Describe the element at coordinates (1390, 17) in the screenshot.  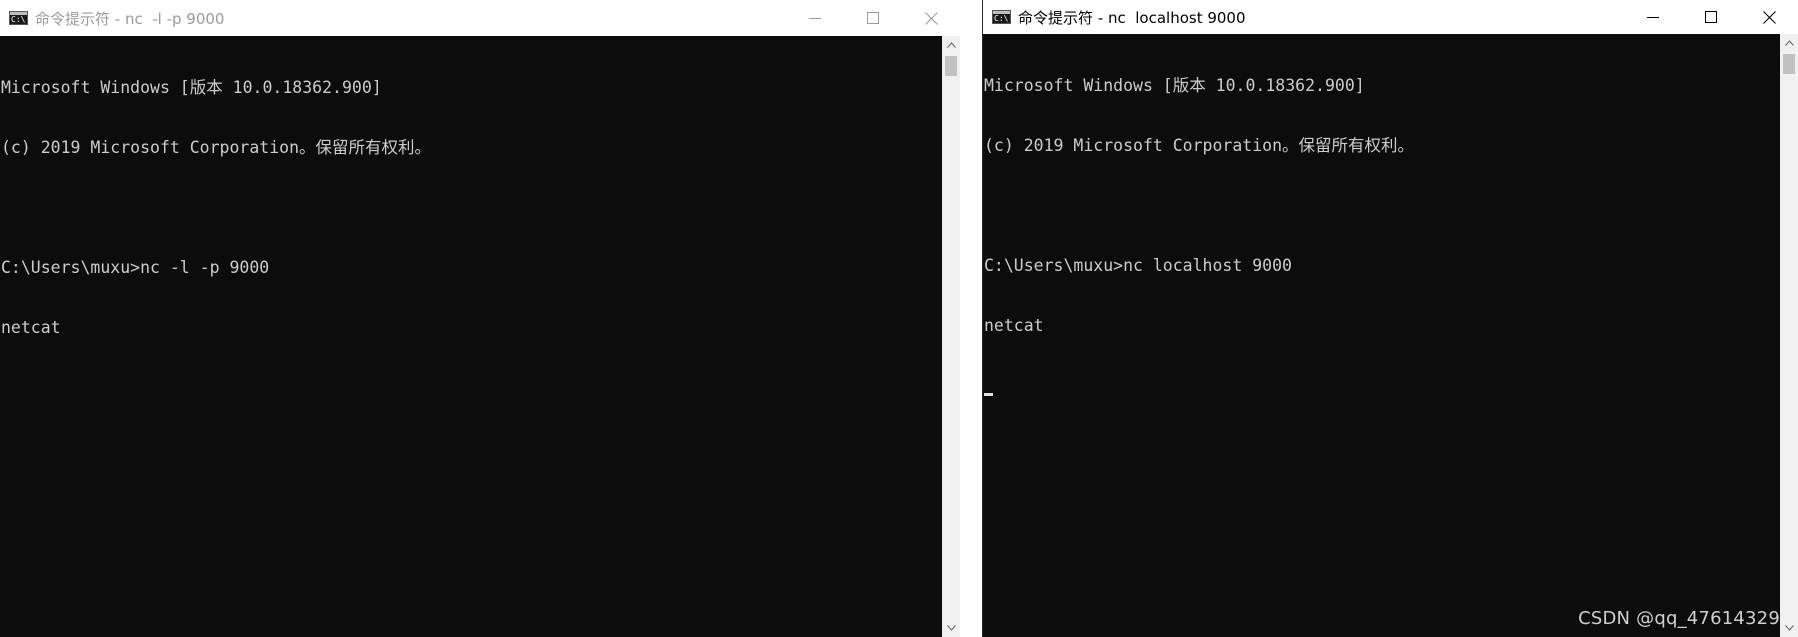
I see `title-bar: C:\ 命令提示符 - nc localhost 9000` at that location.